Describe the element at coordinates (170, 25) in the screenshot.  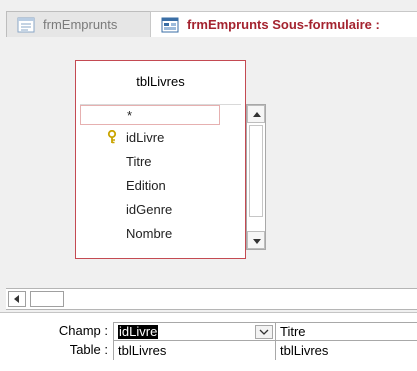
I see `subform-icon` at that location.